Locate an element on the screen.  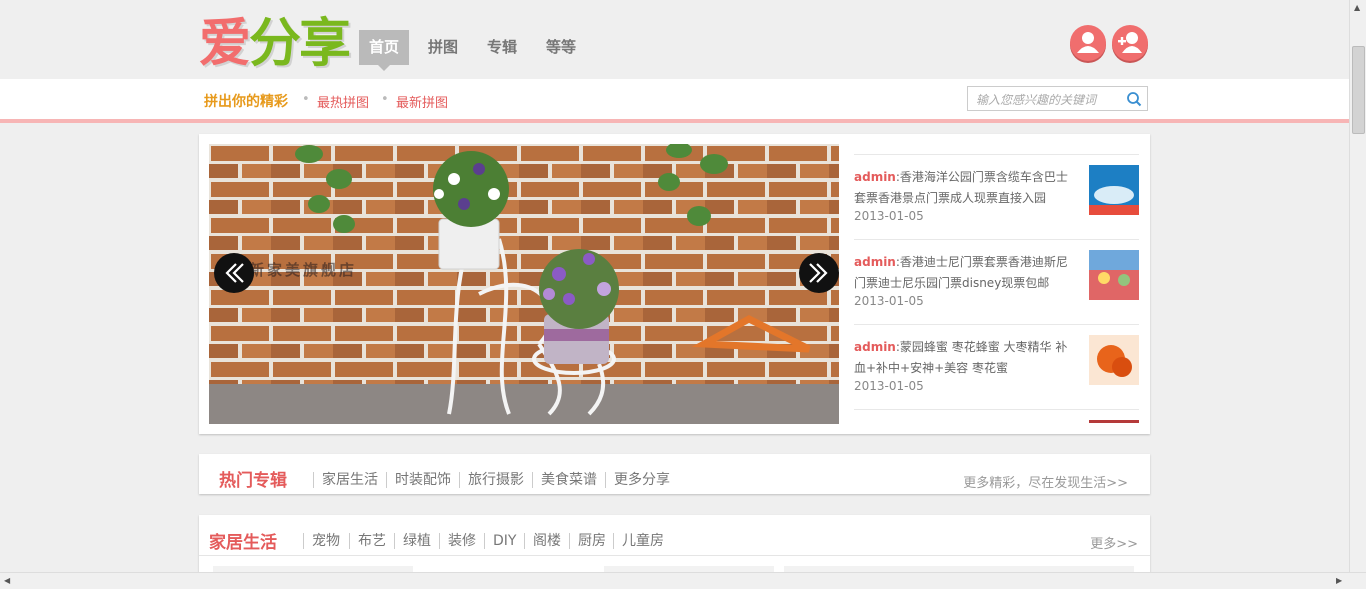
scroll-up-icon: ▲ is located at coordinates (1357, 7).